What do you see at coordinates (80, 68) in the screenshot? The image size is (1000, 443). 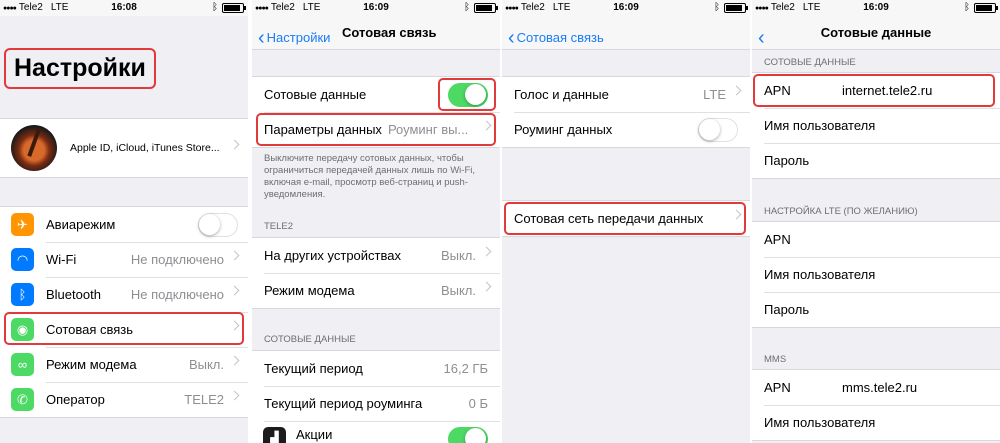 I see `page-title: Настройки` at bounding box center [80, 68].